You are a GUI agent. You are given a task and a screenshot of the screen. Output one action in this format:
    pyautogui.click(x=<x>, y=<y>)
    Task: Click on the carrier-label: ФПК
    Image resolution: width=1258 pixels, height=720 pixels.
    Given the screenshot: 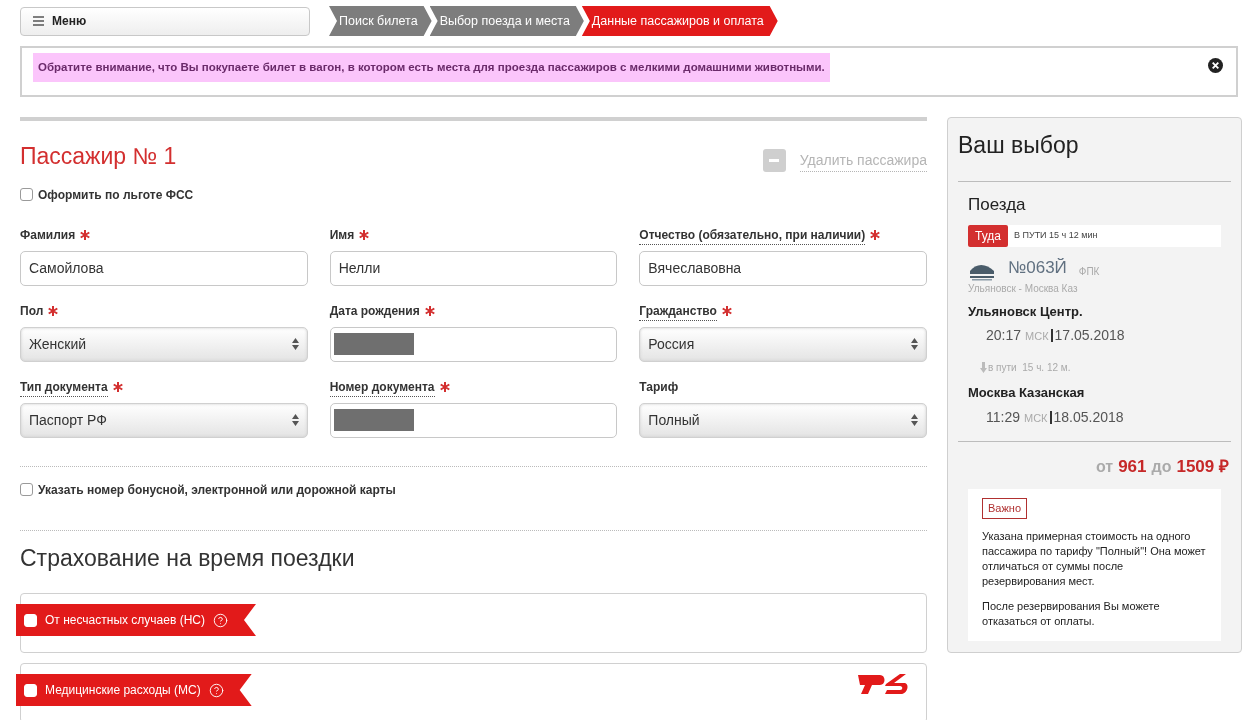 What is the action you would take?
    pyautogui.click(x=1089, y=271)
    